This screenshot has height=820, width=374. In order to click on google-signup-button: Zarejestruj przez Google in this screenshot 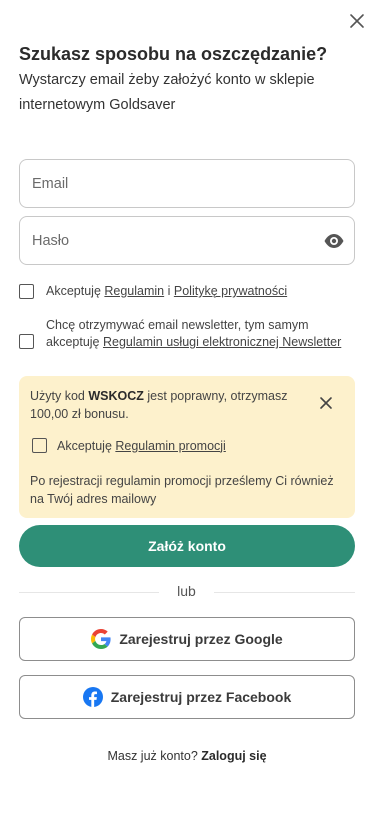, I will do `click(187, 639)`.